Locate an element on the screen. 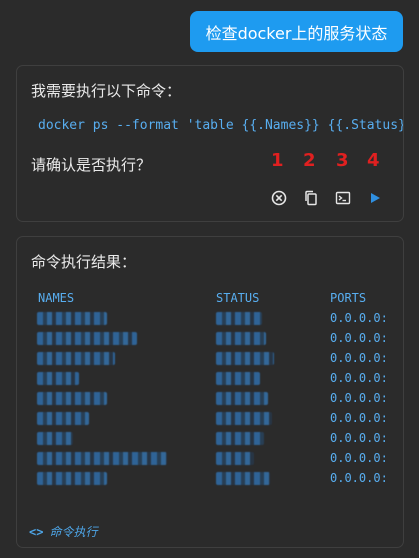  annotation-number-3: 3 is located at coordinates (342, 160).